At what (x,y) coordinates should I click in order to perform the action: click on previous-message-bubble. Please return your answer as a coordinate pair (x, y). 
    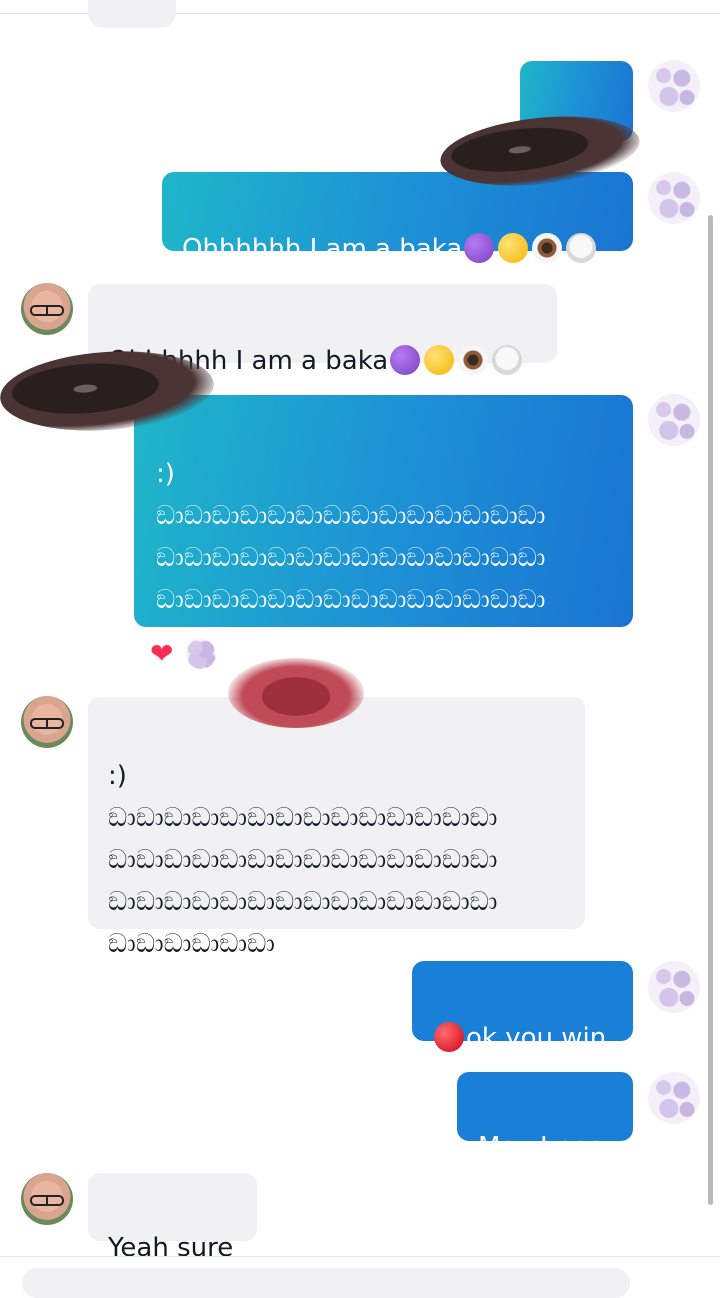
    Looking at the image, I should click on (132, 14).